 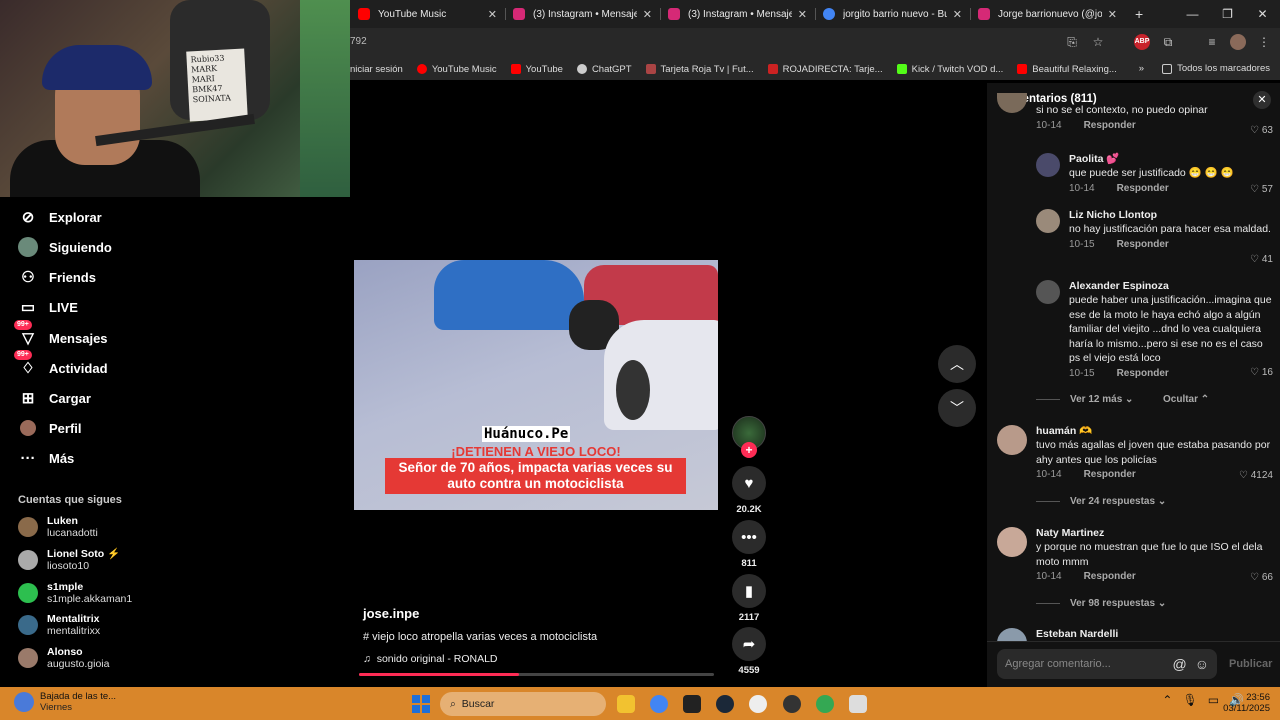 I want to click on share-button: ➦ 4559, so click(x=749, y=651).